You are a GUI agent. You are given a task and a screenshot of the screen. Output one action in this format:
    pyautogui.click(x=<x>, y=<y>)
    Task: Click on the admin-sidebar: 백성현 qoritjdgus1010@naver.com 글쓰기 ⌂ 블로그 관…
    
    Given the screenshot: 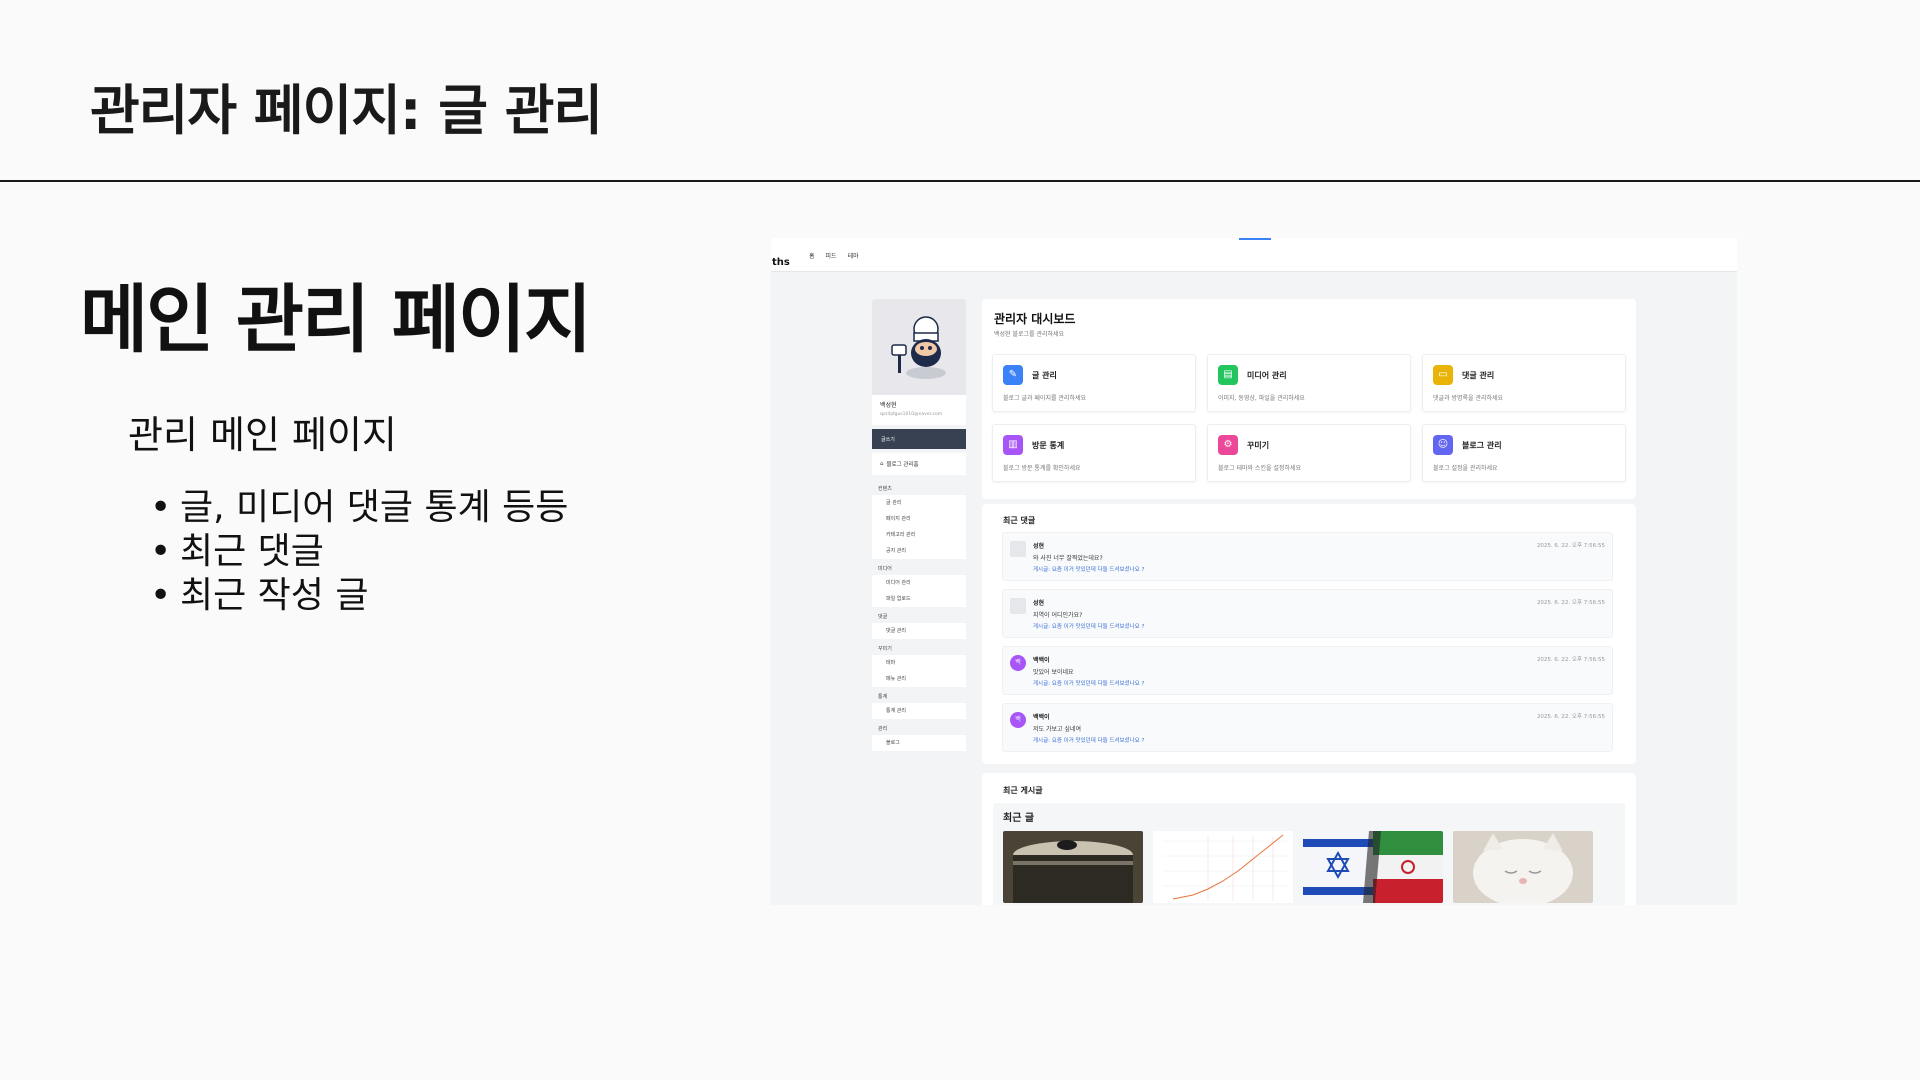 What is the action you would take?
    pyautogui.click(x=919, y=534)
    